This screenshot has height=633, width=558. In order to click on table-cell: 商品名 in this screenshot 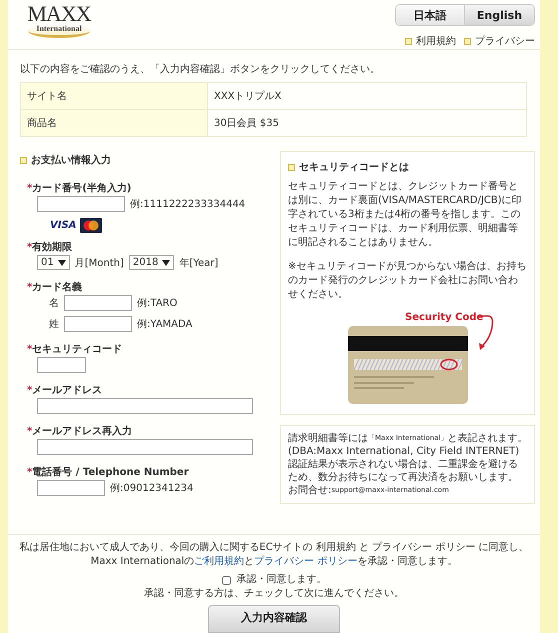, I will do `click(114, 123)`.